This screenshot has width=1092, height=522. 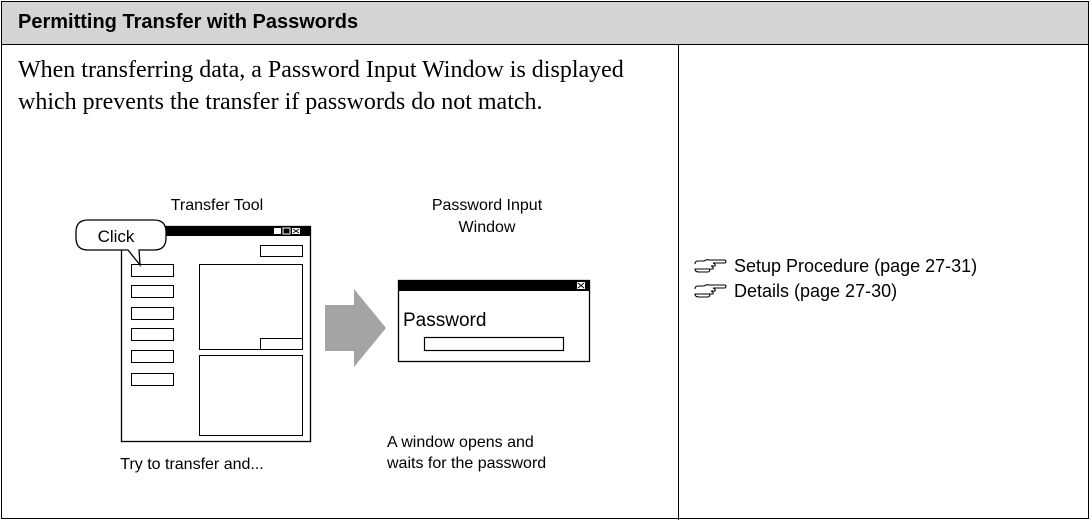 I want to click on reference-label: Details (page 27-30), so click(x=816, y=291).